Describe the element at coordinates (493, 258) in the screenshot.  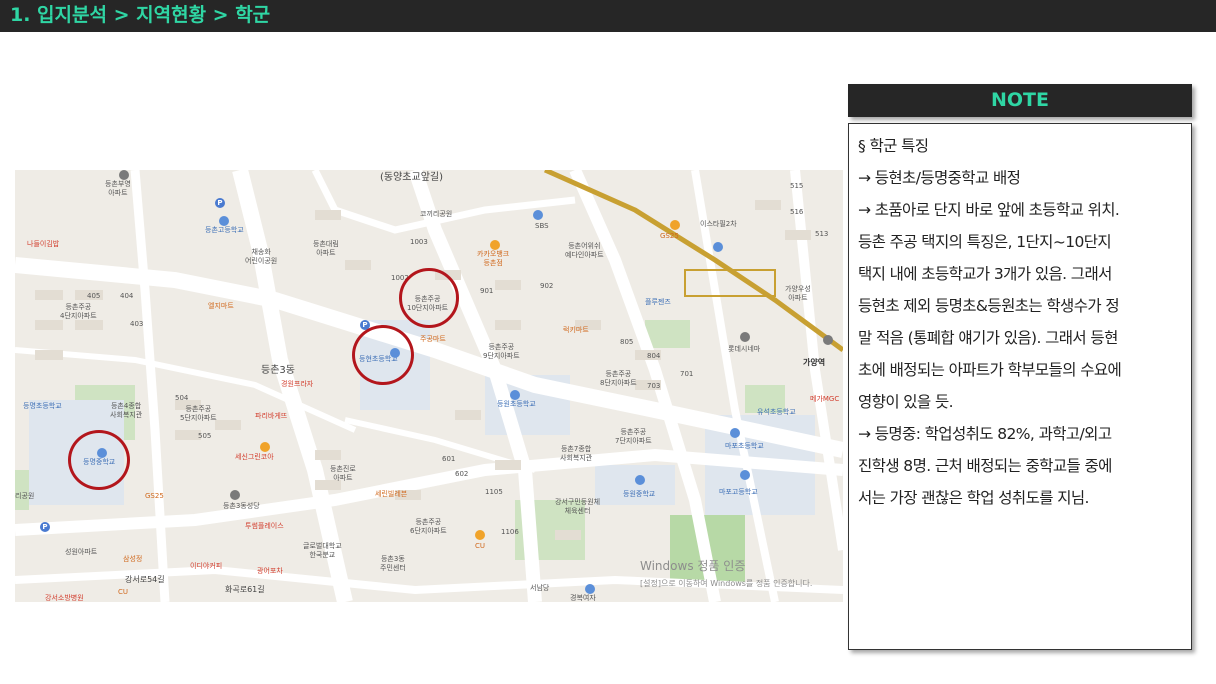
I see `map-label: 카카오뱅크 등촌점` at that location.